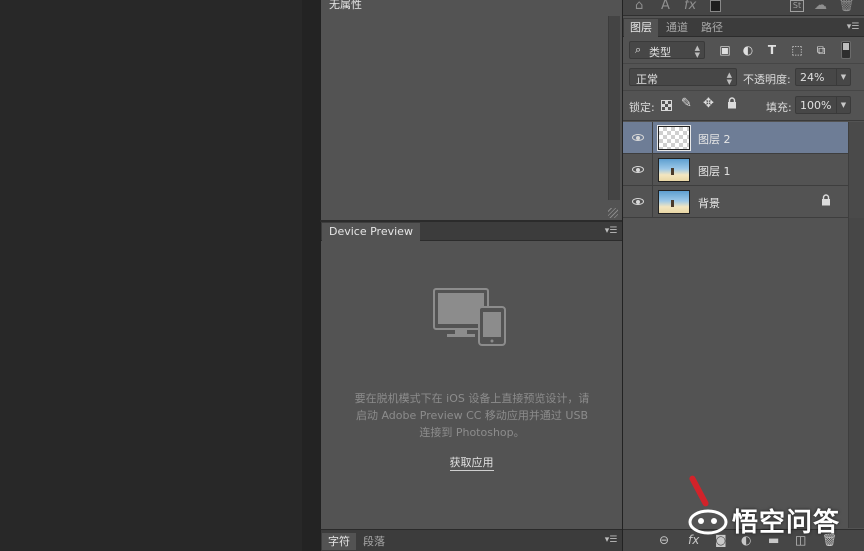 The image size is (864, 551). Describe the element at coordinates (665, 6) in the screenshot. I see `text-icon: A` at that location.